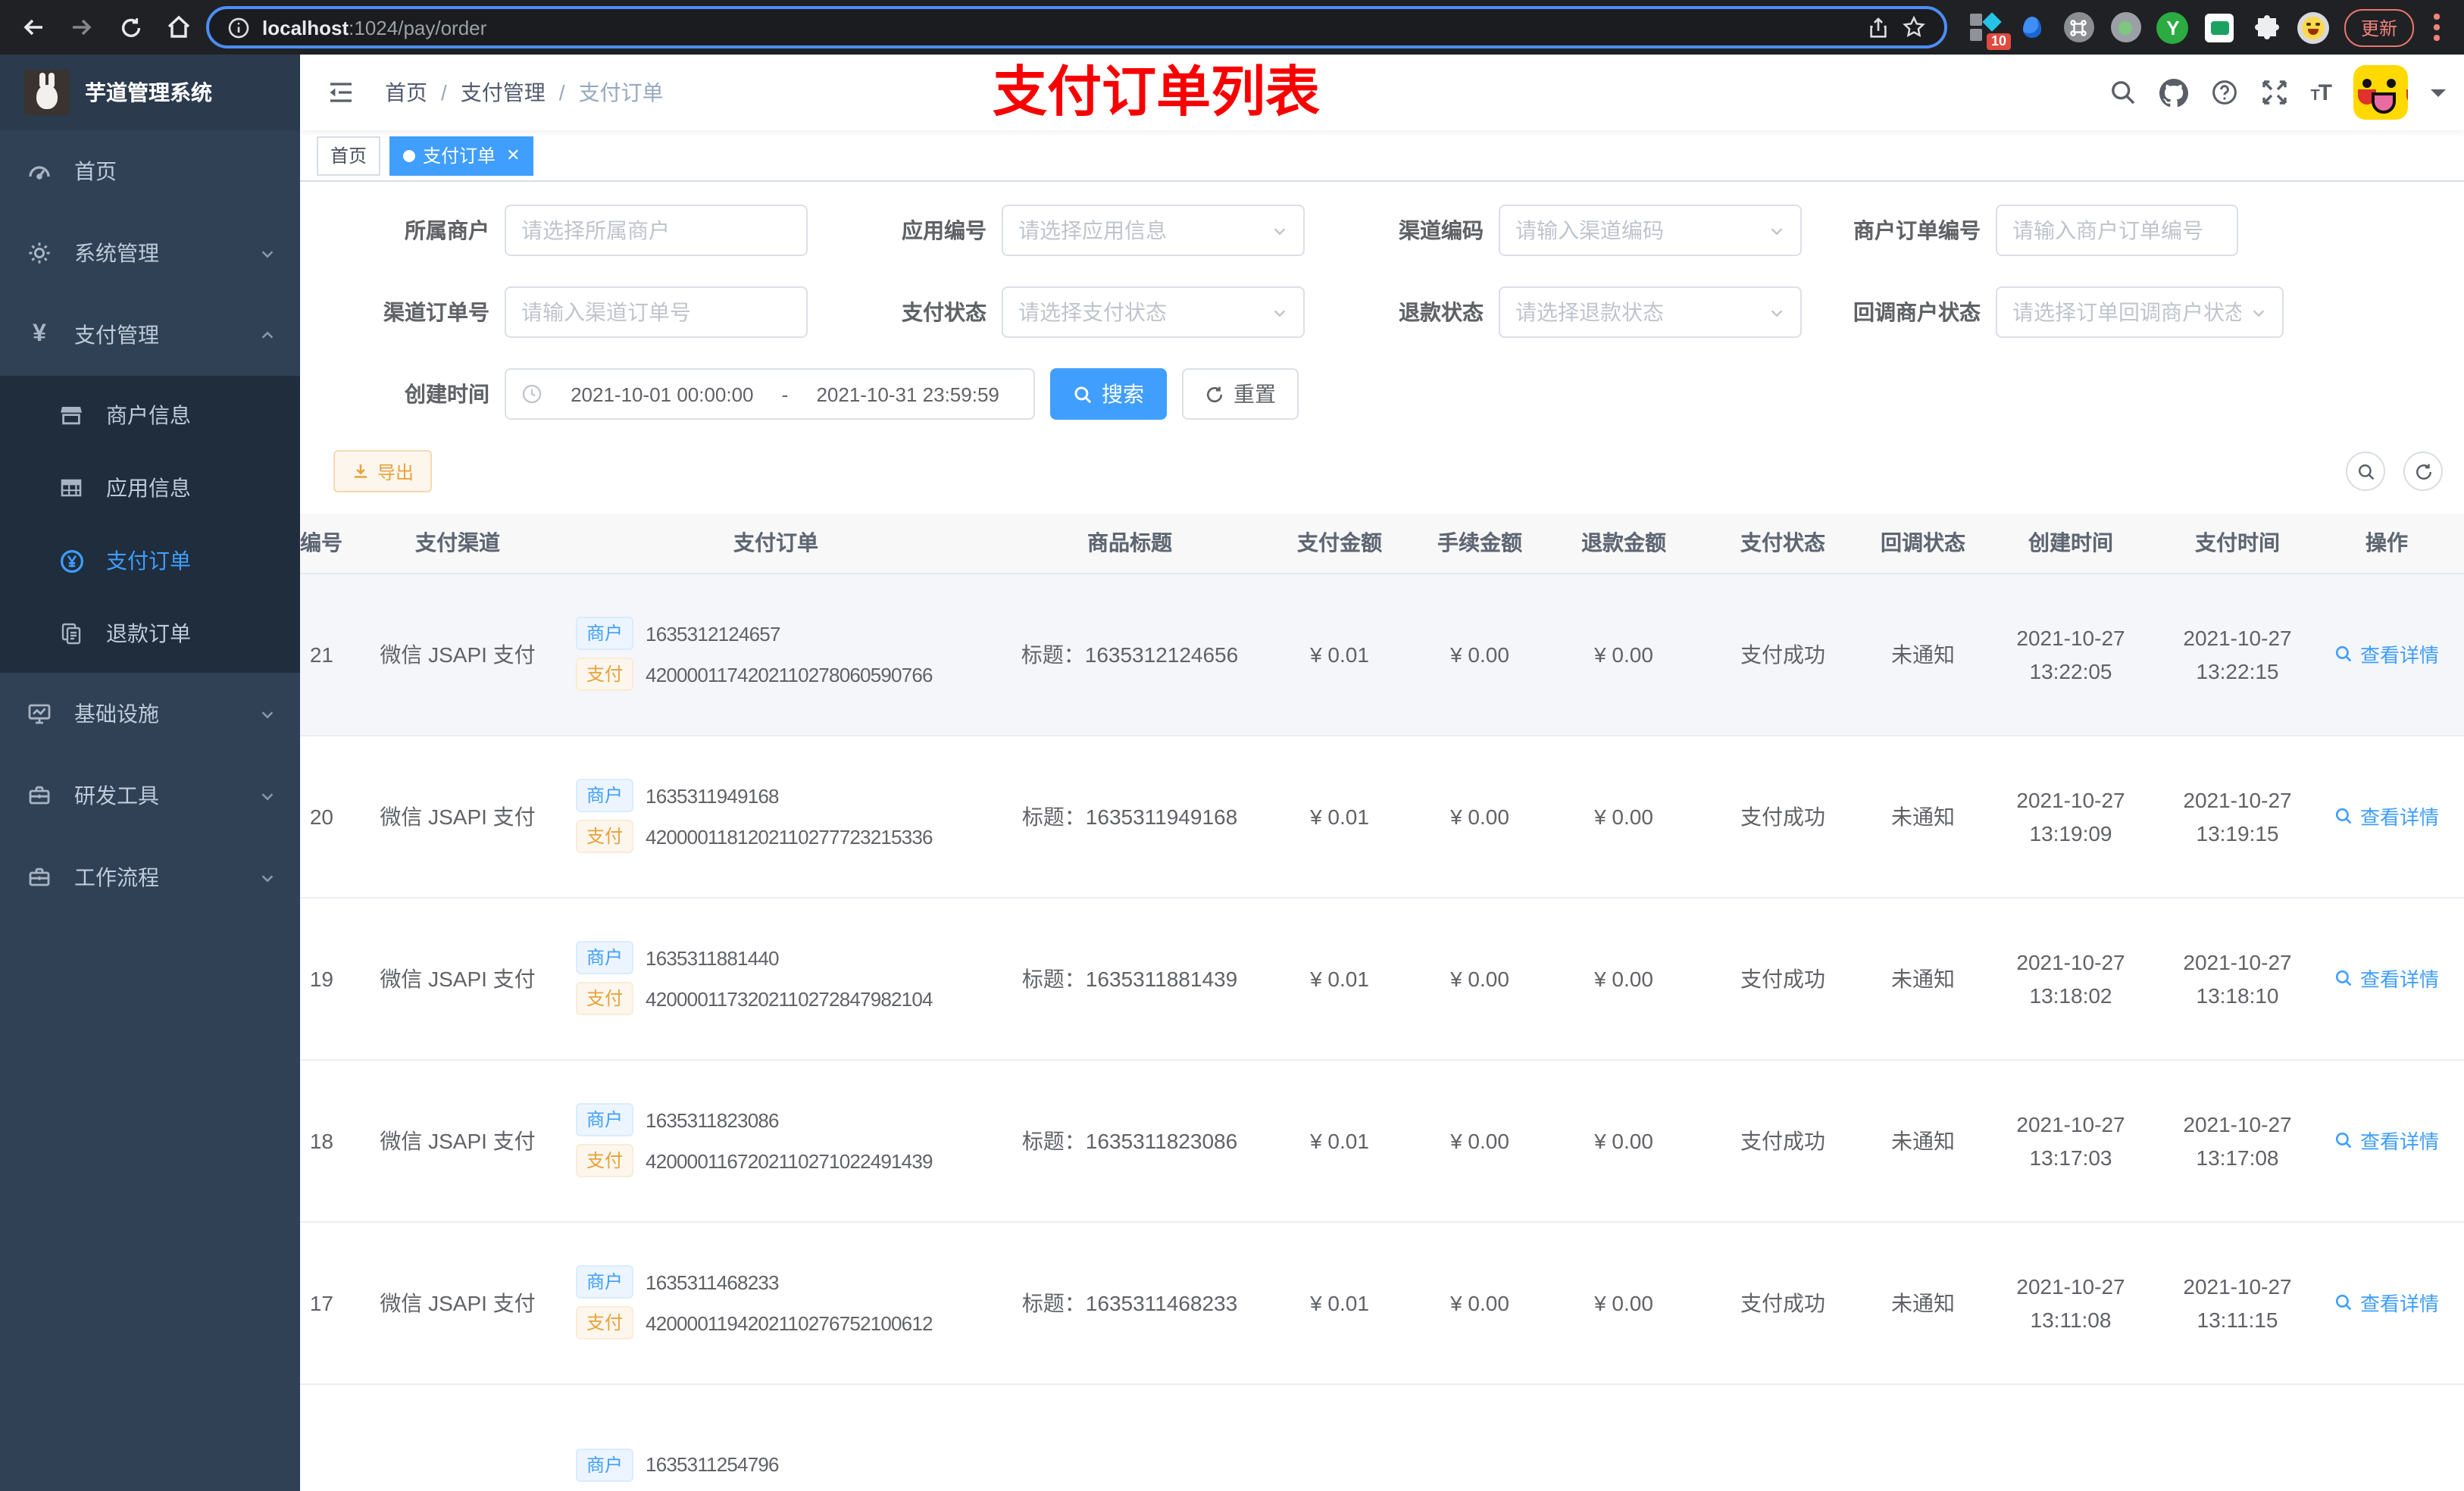  What do you see at coordinates (605, 836) in the screenshot?
I see `order-type-tag: 支付` at bounding box center [605, 836].